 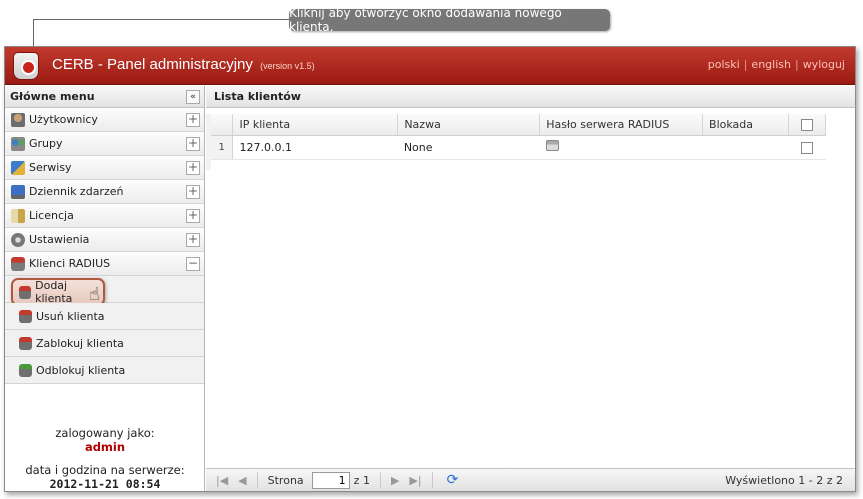 I want to click on sidebar-item-radius-clients: Klienci RADIUS −, so click(x=104, y=264).